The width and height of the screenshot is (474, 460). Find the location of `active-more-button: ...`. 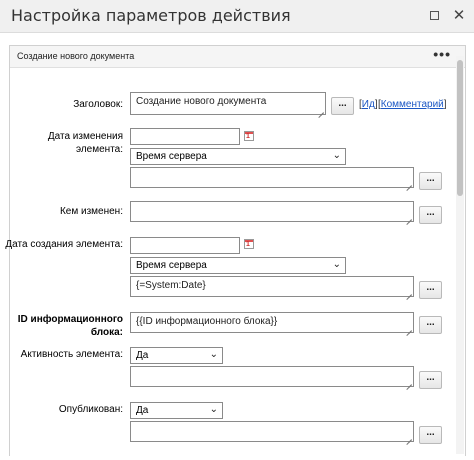

active-more-button: ... is located at coordinates (430, 380).